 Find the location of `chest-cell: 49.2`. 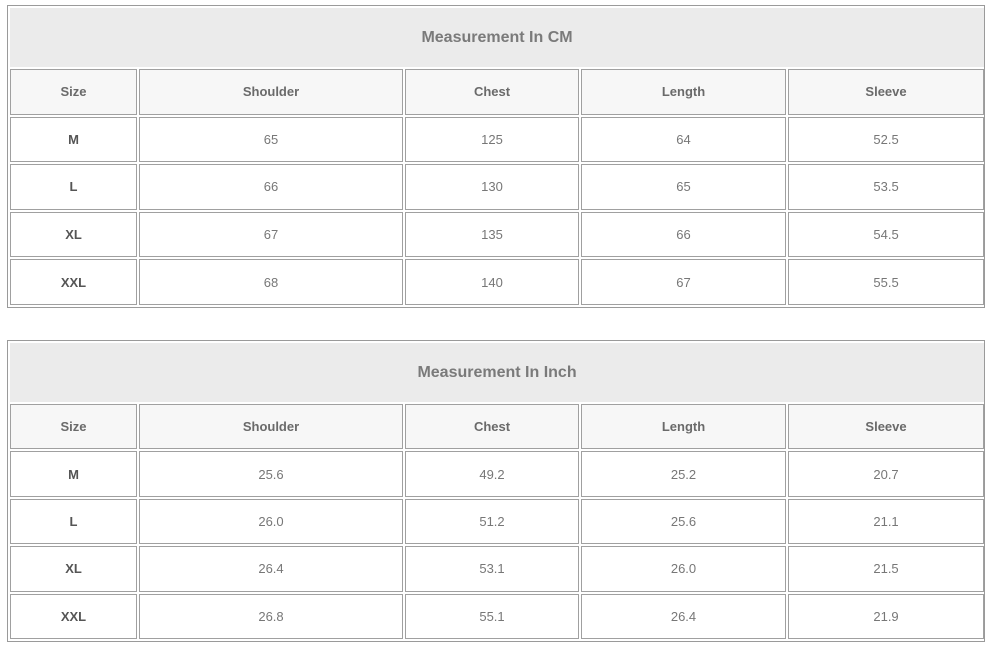

chest-cell: 49.2 is located at coordinates (492, 474).